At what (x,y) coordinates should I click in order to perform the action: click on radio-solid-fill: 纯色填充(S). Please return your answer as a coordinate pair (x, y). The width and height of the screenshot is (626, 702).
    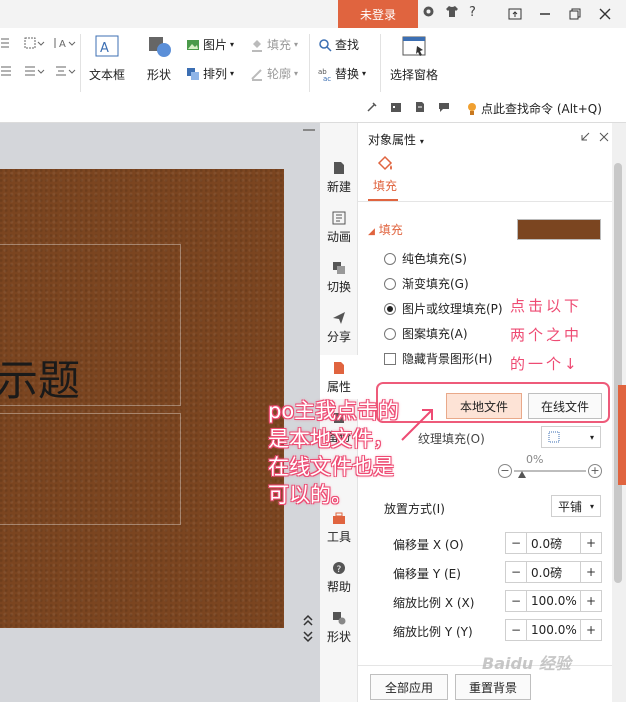
    Looking at the image, I should click on (425, 258).